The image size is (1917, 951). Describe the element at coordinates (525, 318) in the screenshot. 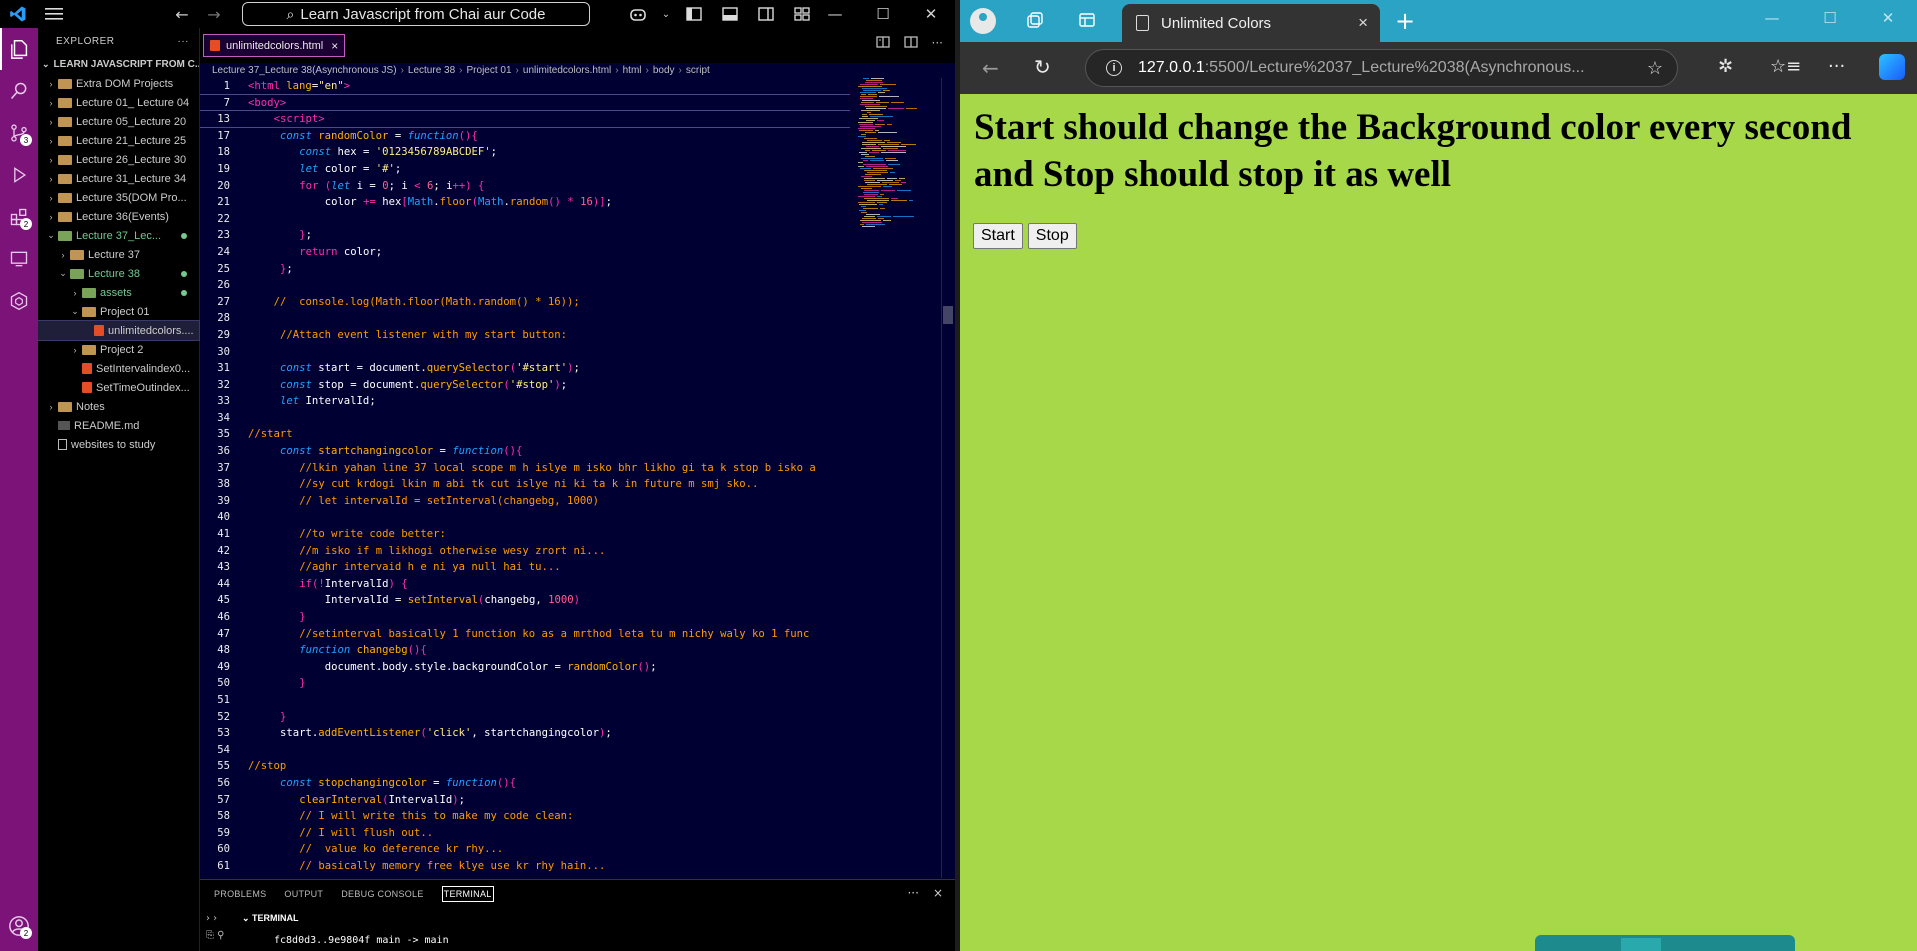

I see `code-line: 28` at that location.